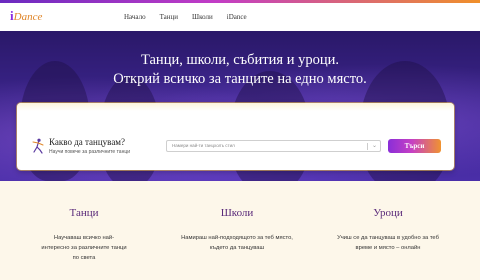  I want to click on select-placeholder: Намери най-ти танцхолъ стил, so click(203, 145).